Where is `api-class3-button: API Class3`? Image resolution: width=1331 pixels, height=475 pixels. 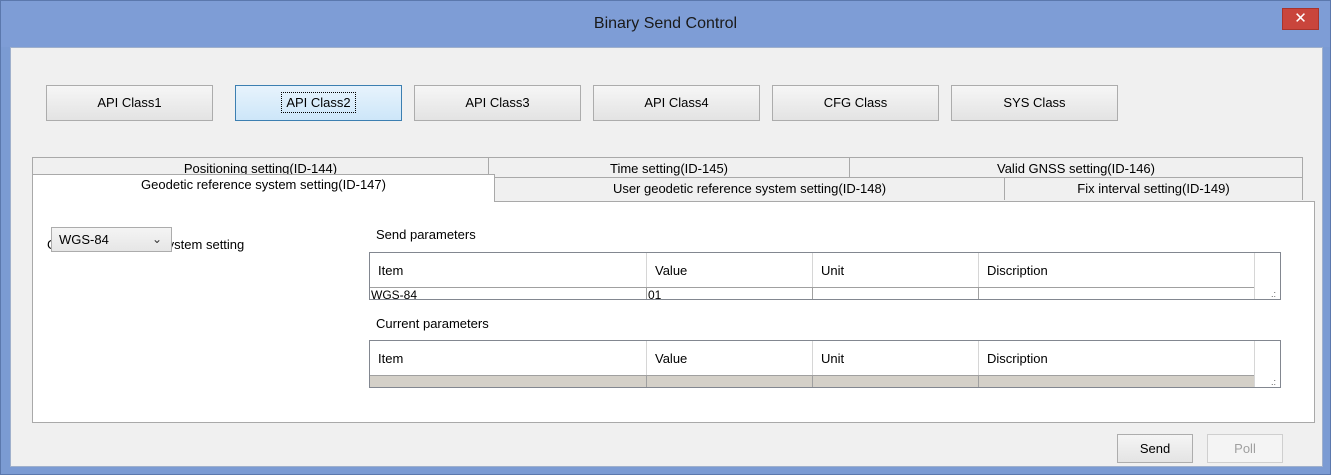 api-class3-button: API Class3 is located at coordinates (497, 103).